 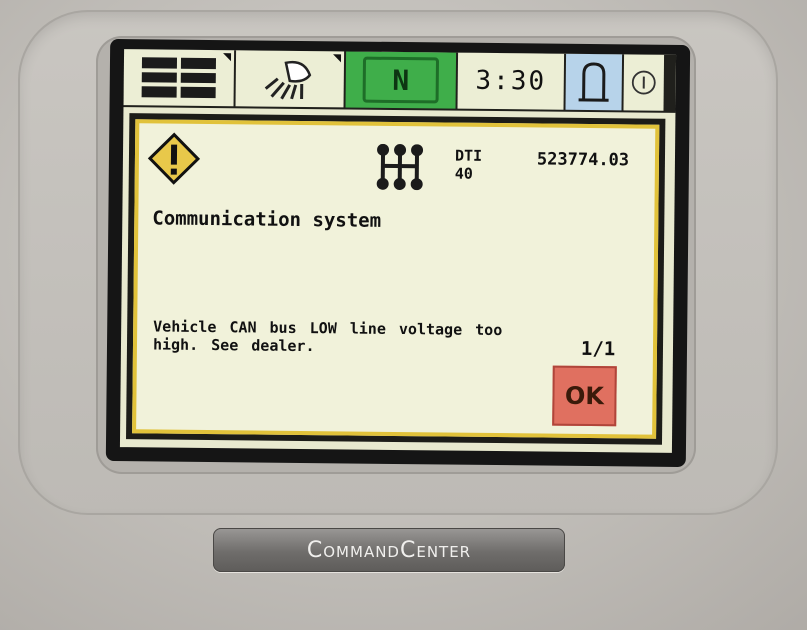 What do you see at coordinates (266, 219) in the screenshot?
I see `alert-title: Communication system` at bounding box center [266, 219].